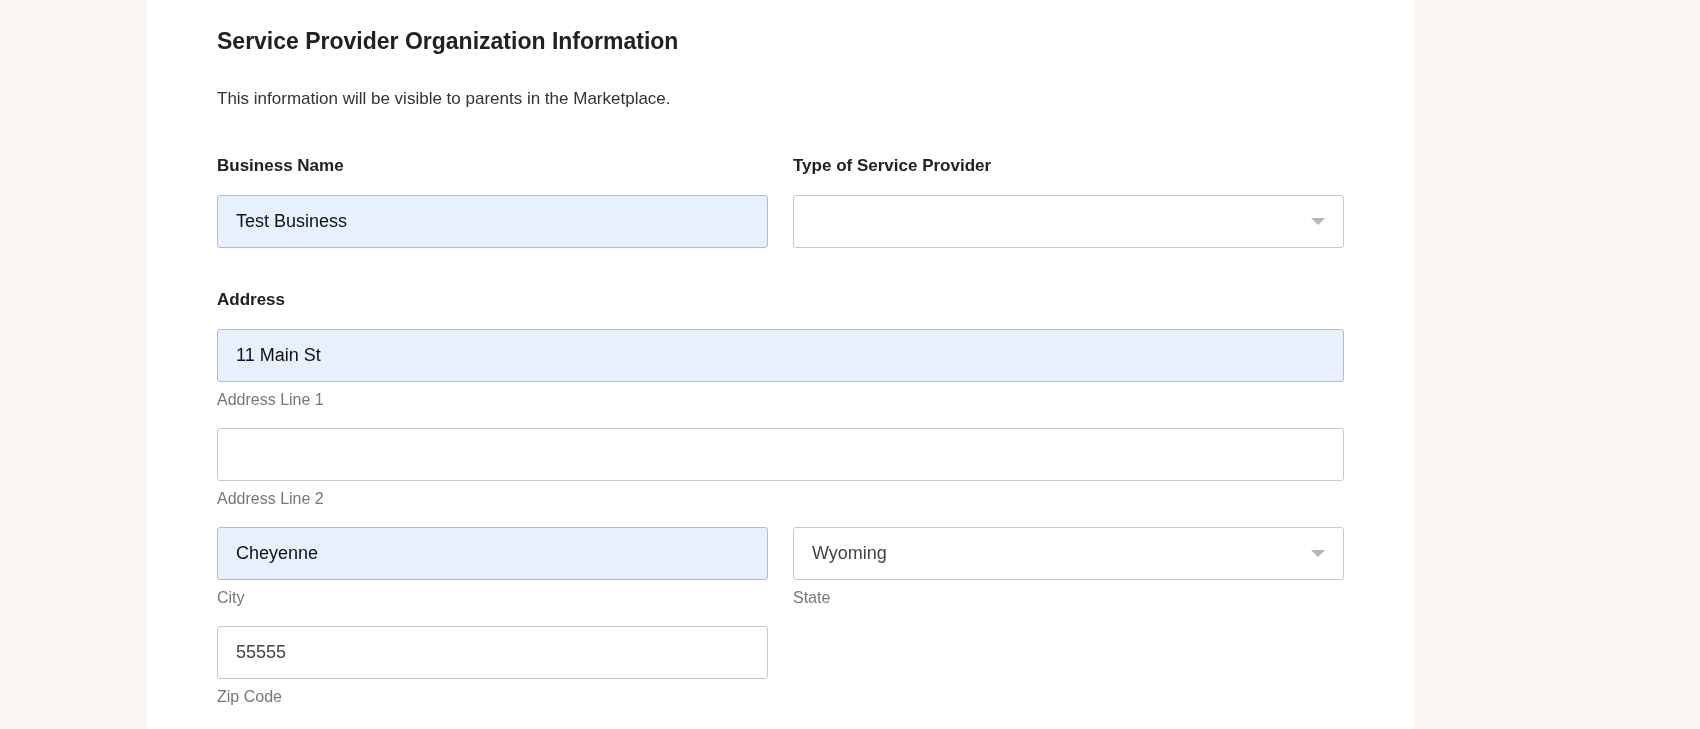 The image size is (1700, 729). I want to click on section-description: This information will be visible to parents in the Marketplace., so click(444, 99).